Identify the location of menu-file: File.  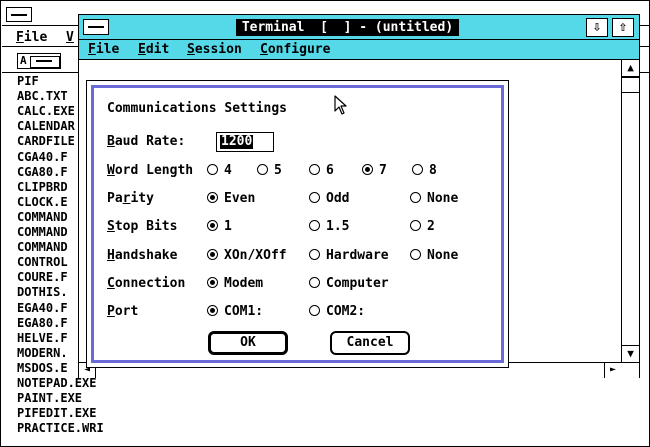
(103, 49).